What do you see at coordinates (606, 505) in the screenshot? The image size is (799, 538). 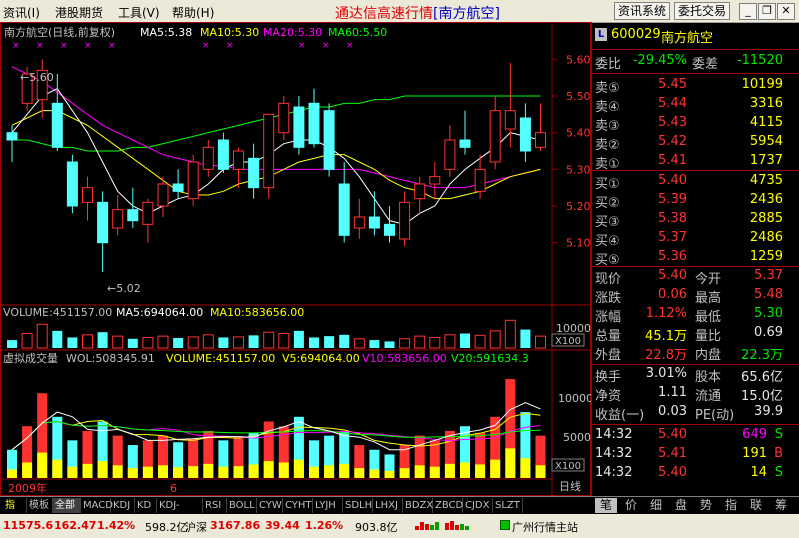 I see `side-tab: 笔` at bounding box center [606, 505].